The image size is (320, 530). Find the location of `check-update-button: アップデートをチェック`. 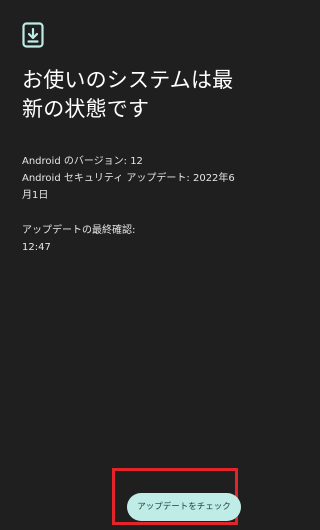

check-update-button: アップデートをチェック is located at coordinates (184, 507).